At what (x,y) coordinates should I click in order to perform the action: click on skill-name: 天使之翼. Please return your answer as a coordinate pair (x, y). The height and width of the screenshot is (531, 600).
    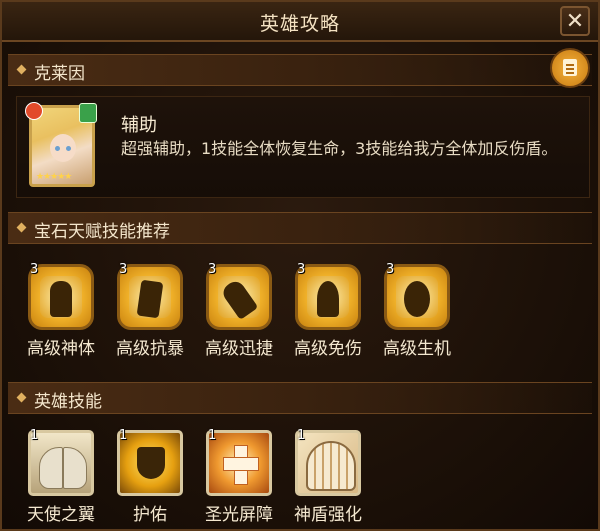
    Looking at the image, I should click on (61, 515).